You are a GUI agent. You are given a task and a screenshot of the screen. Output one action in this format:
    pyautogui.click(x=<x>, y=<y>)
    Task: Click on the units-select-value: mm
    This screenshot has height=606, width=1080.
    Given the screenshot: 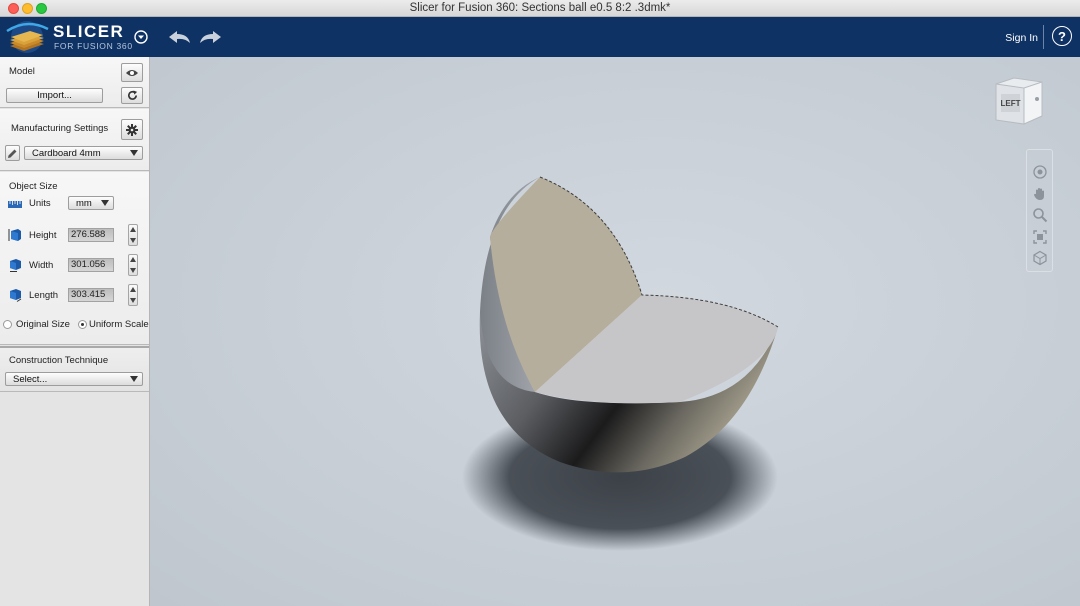 What is the action you would take?
    pyautogui.click(x=84, y=203)
    